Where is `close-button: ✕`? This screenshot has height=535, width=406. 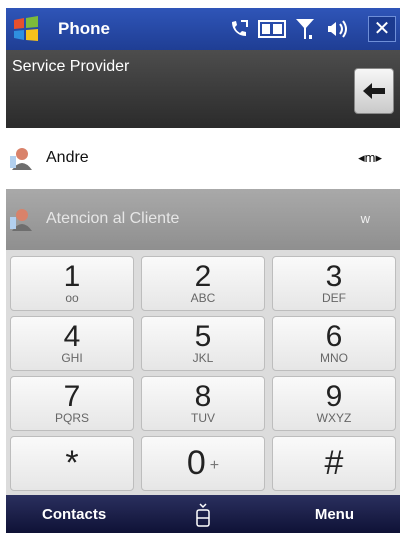
close-button: ✕ is located at coordinates (382, 29).